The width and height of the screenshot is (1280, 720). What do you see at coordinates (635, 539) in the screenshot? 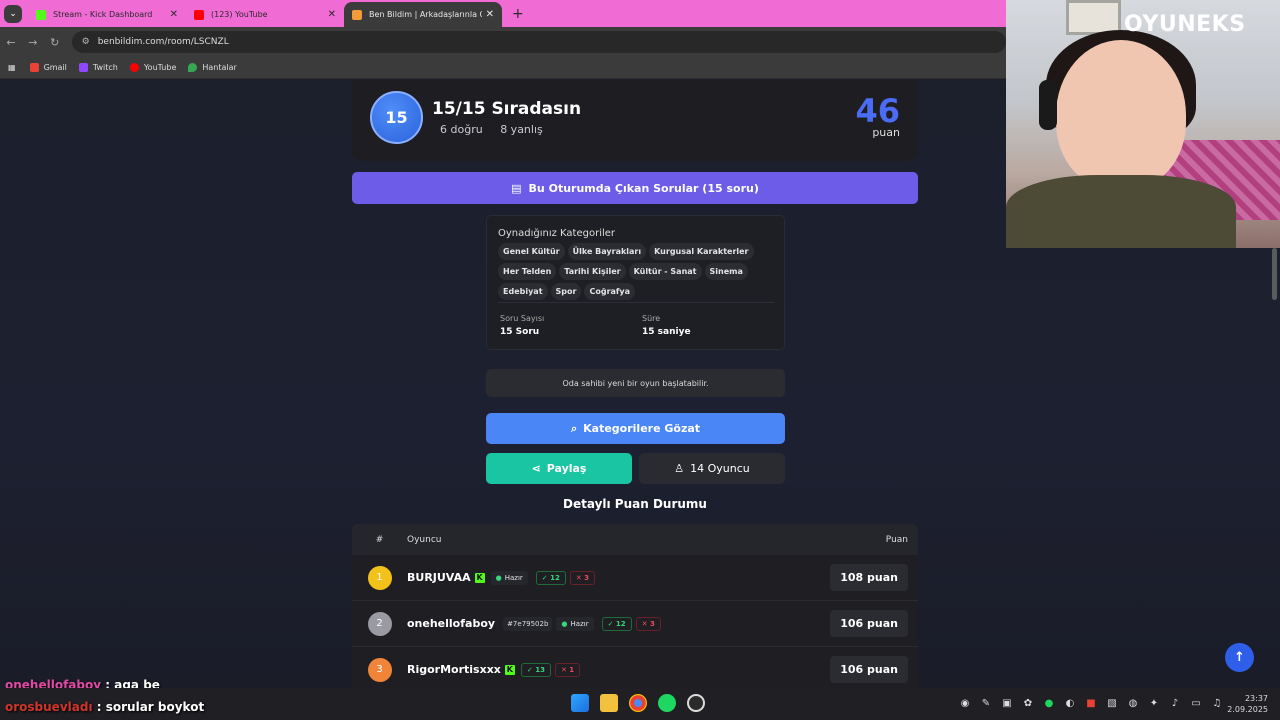
I see `table-header: # Oyuncu Puan` at bounding box center [635, 539].